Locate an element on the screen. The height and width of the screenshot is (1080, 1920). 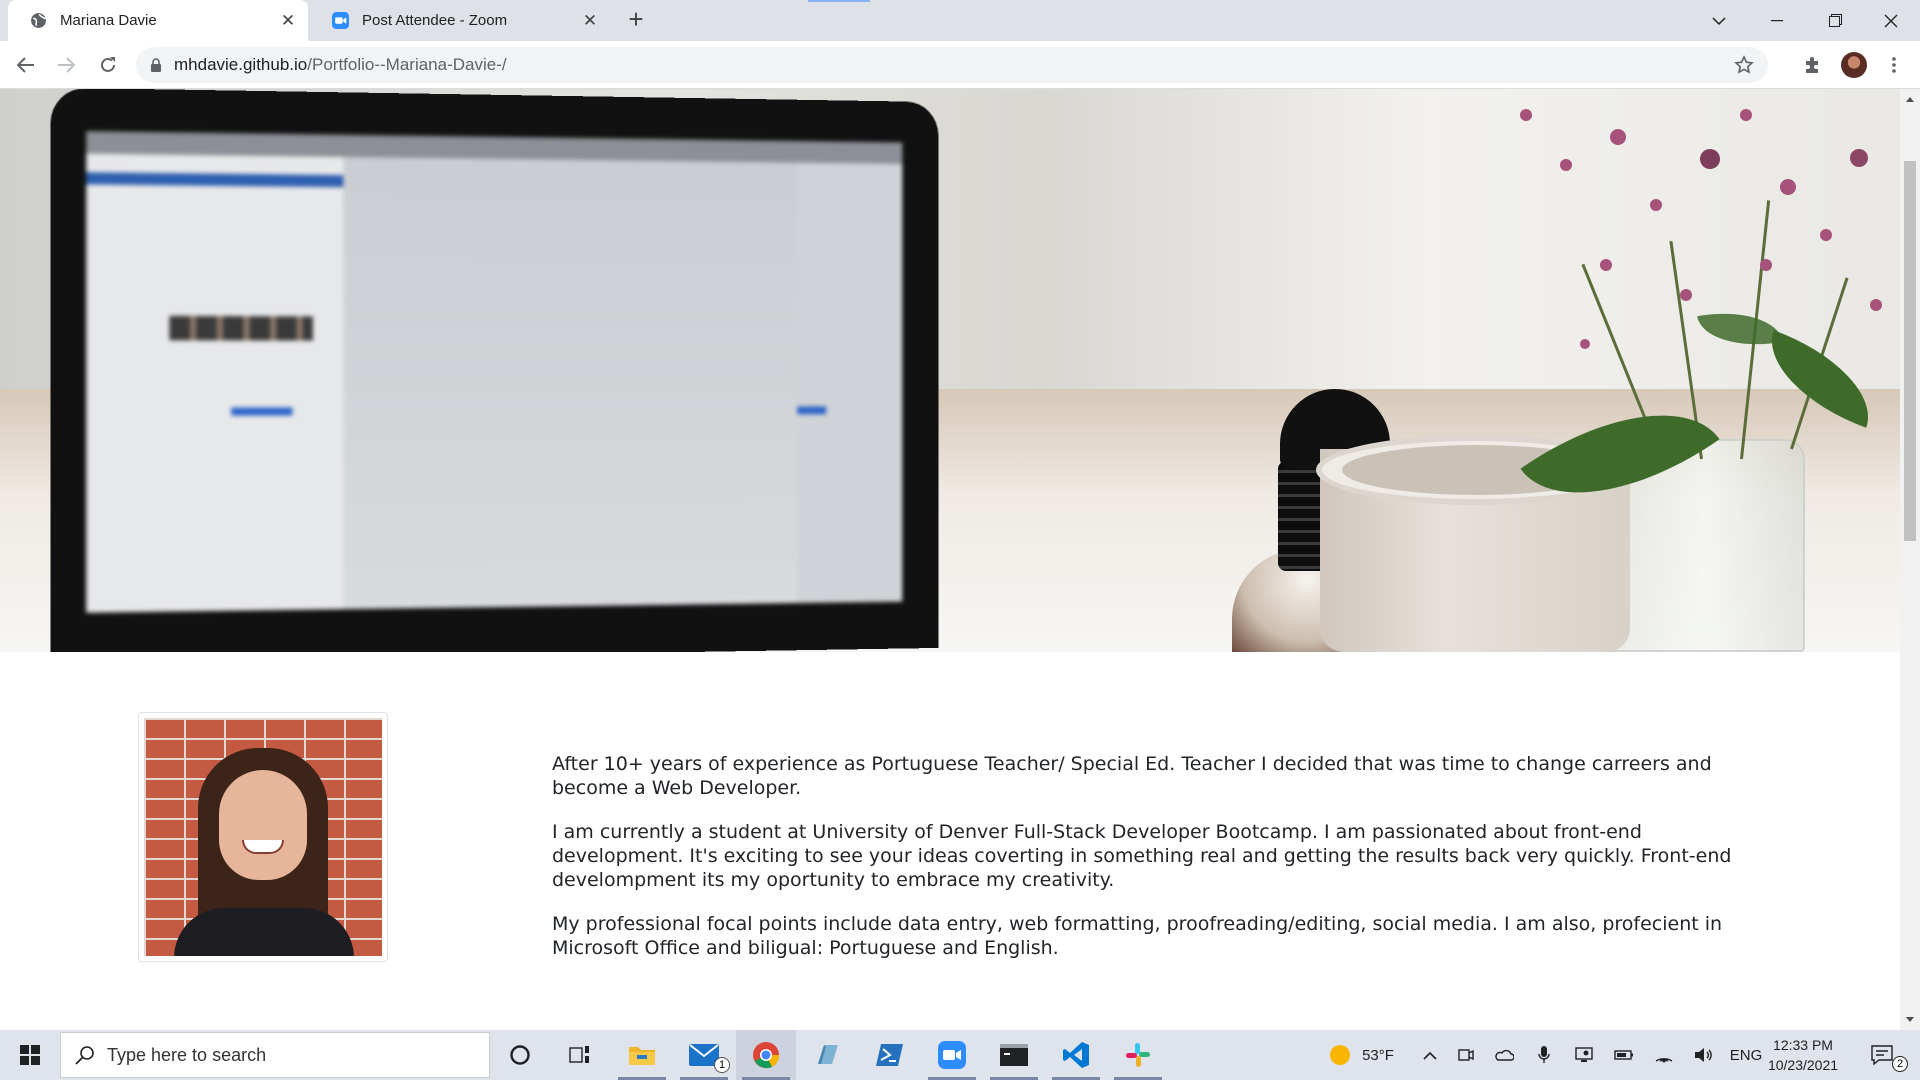
puzzle-icon is located at coordinates (1812, 65).